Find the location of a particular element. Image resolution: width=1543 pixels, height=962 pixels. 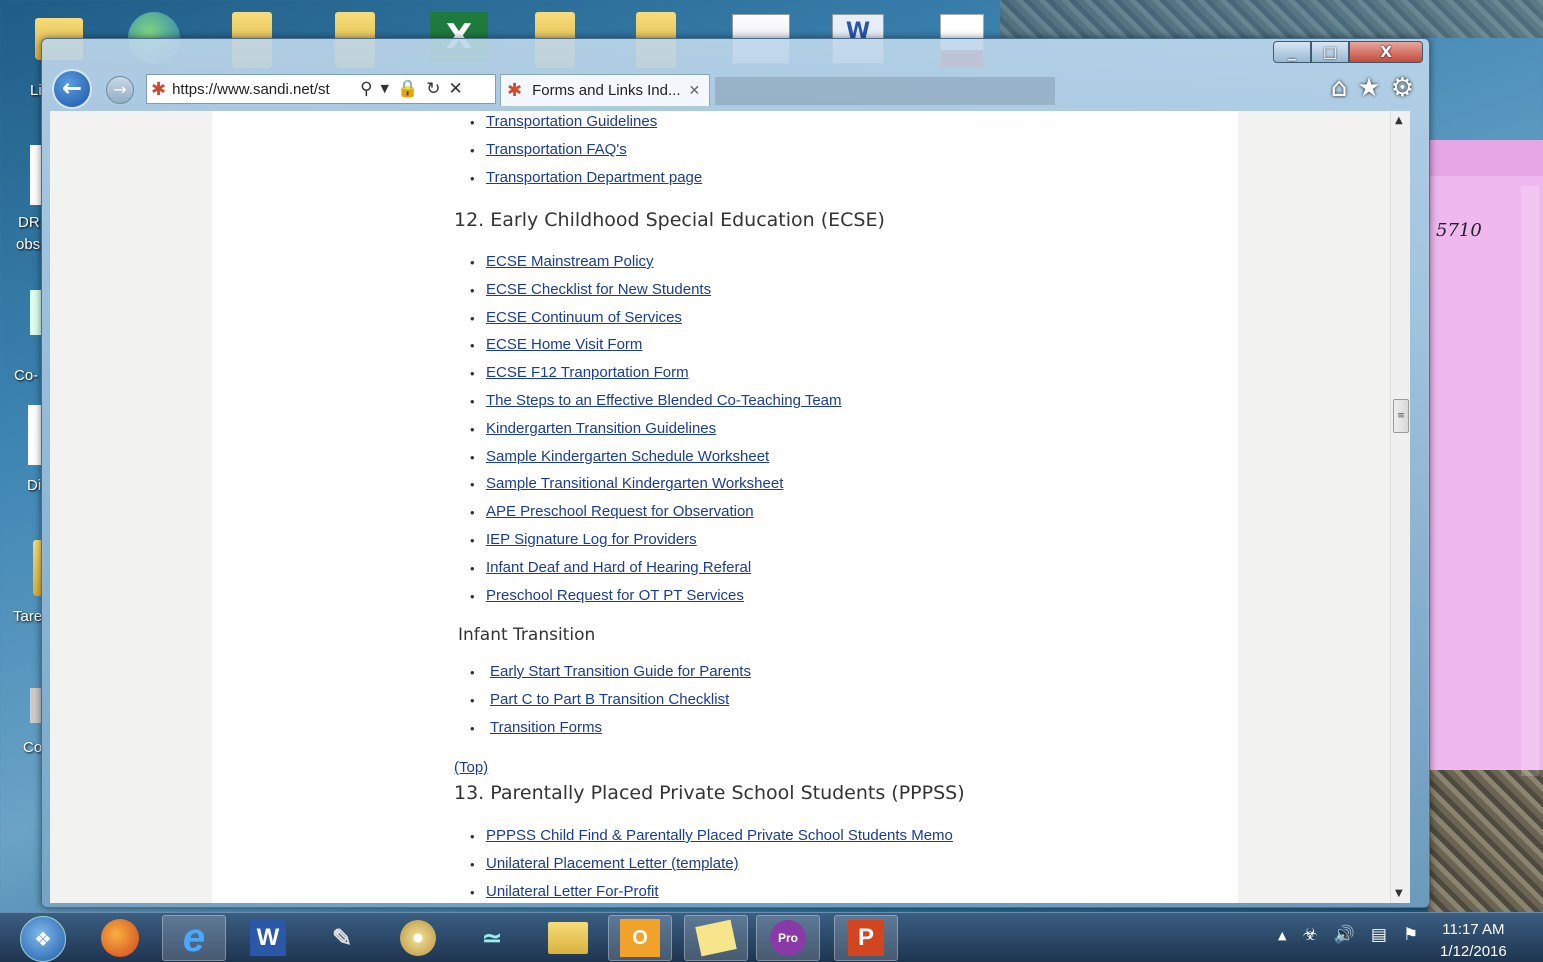

window-controls: _ □ X is located at coordinates (1348, 52).